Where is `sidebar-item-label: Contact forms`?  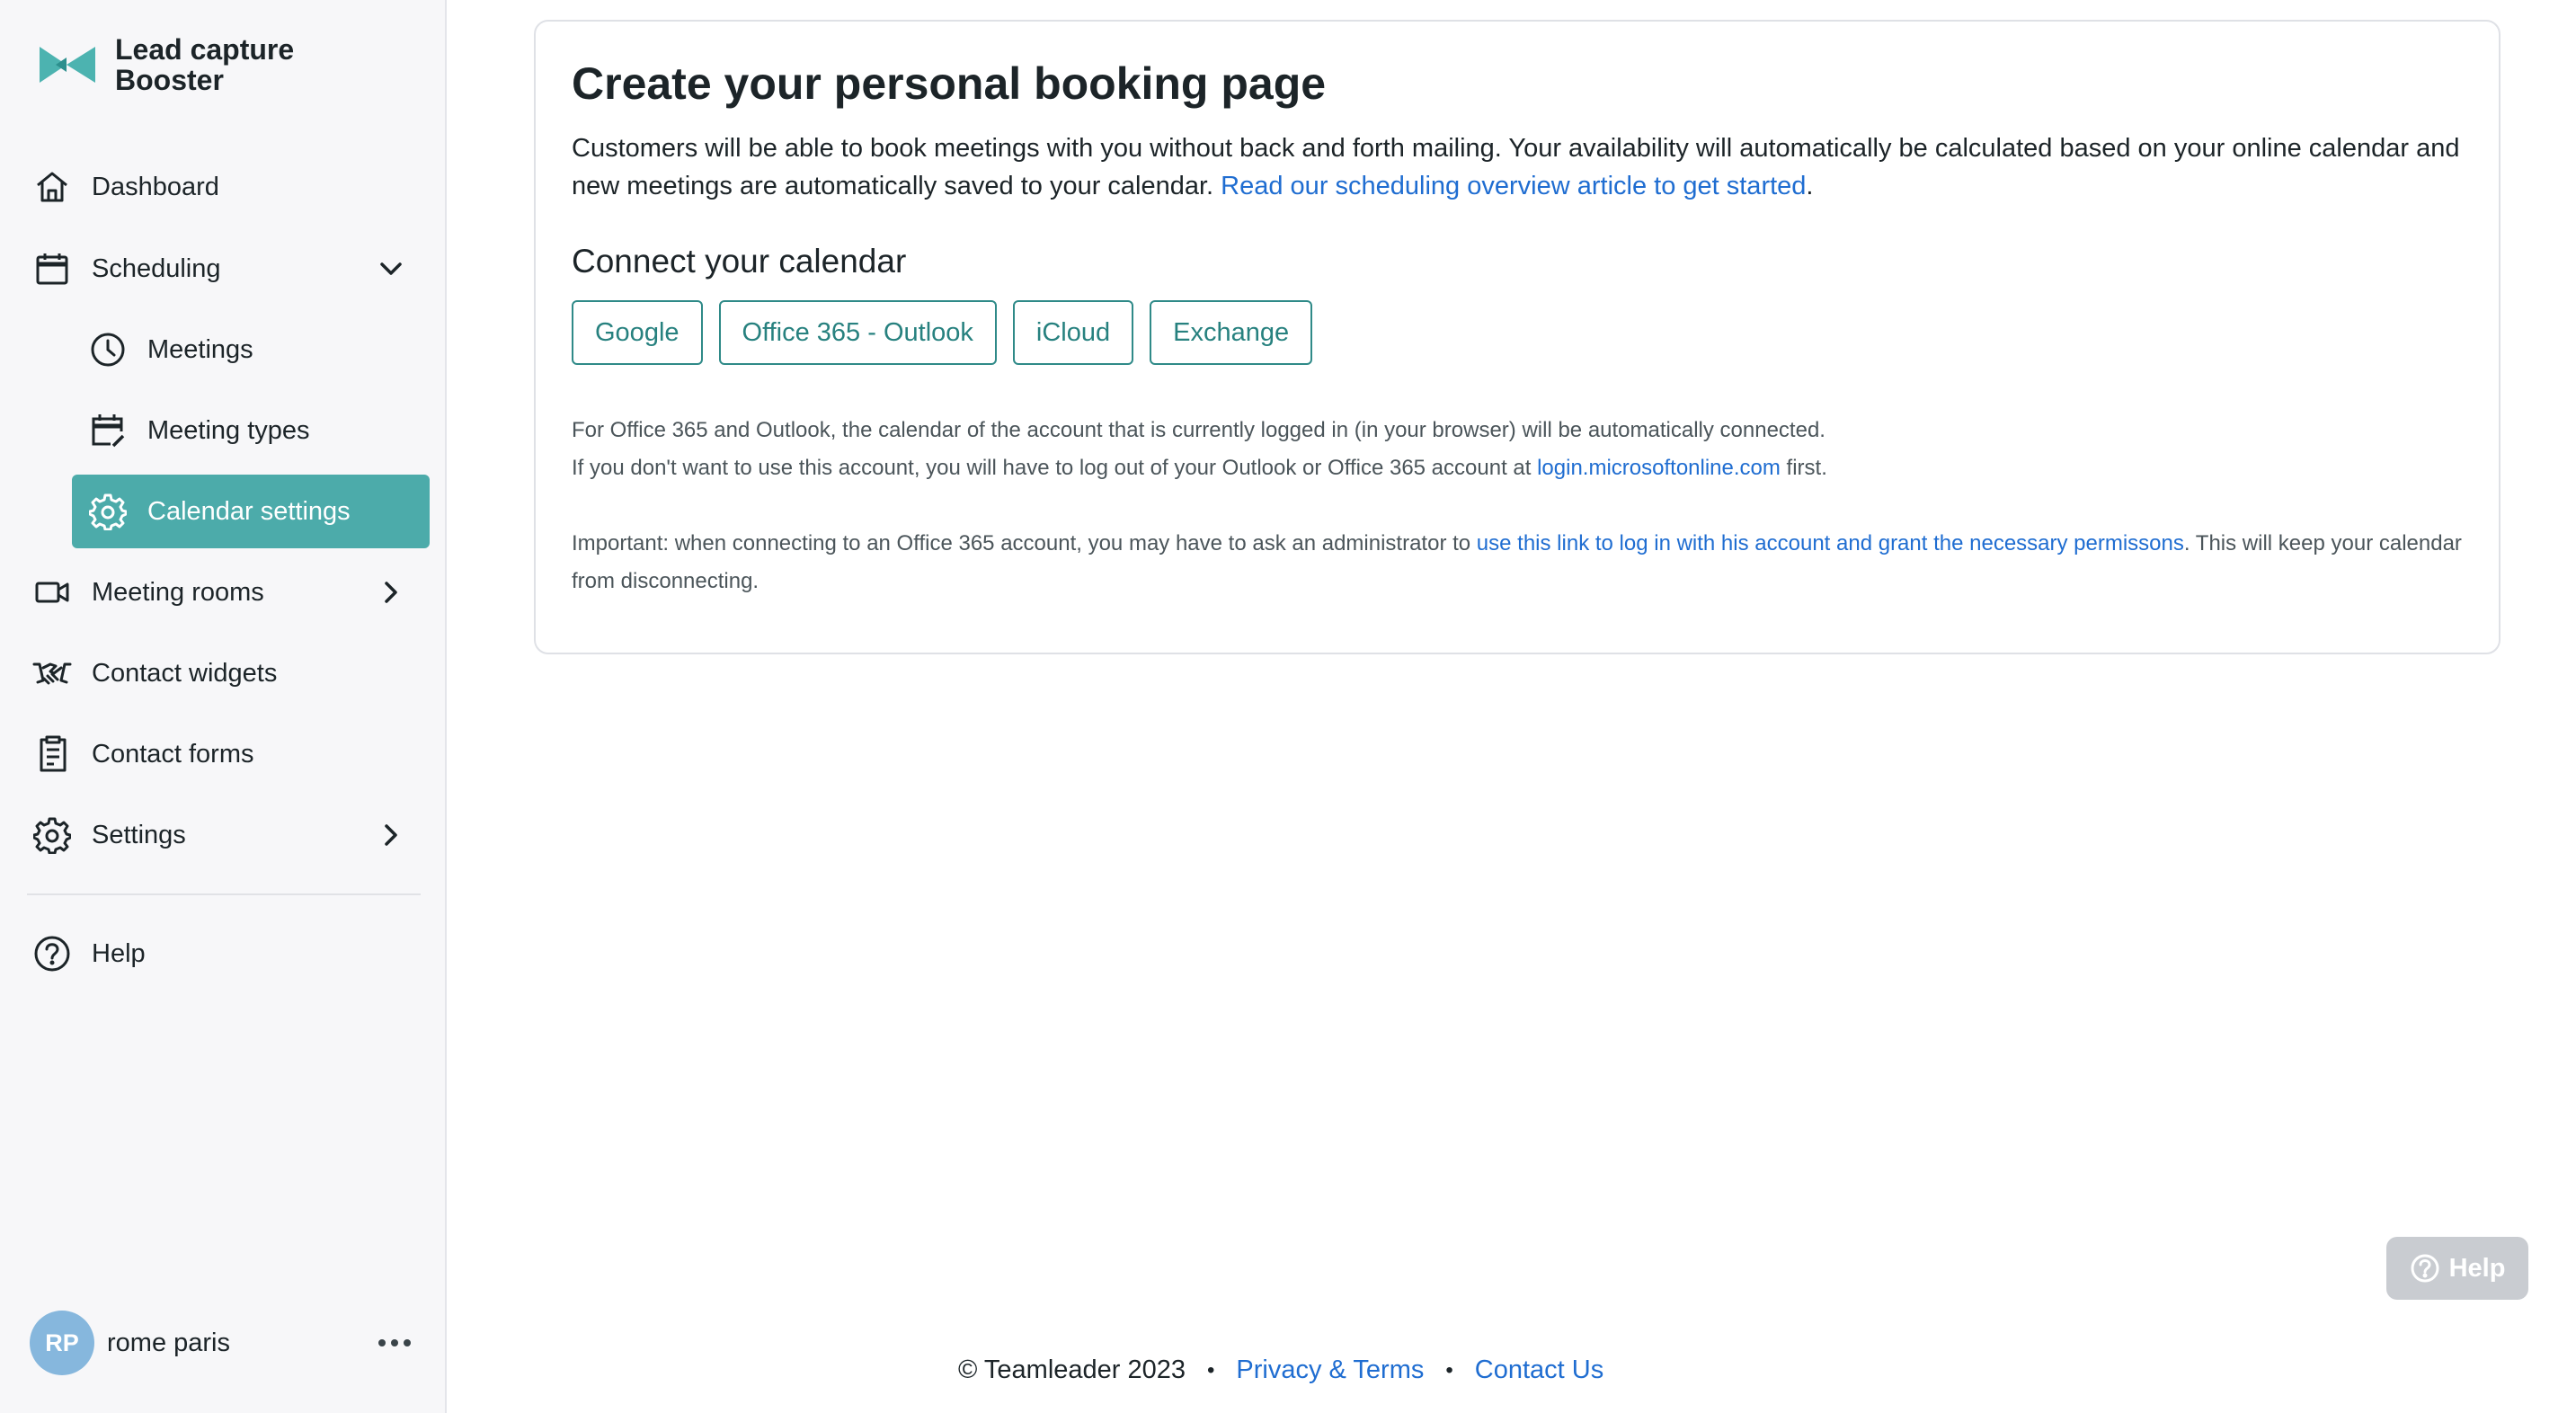 sidebar-item-label: Contact forms is located at coordinates (173, 754).